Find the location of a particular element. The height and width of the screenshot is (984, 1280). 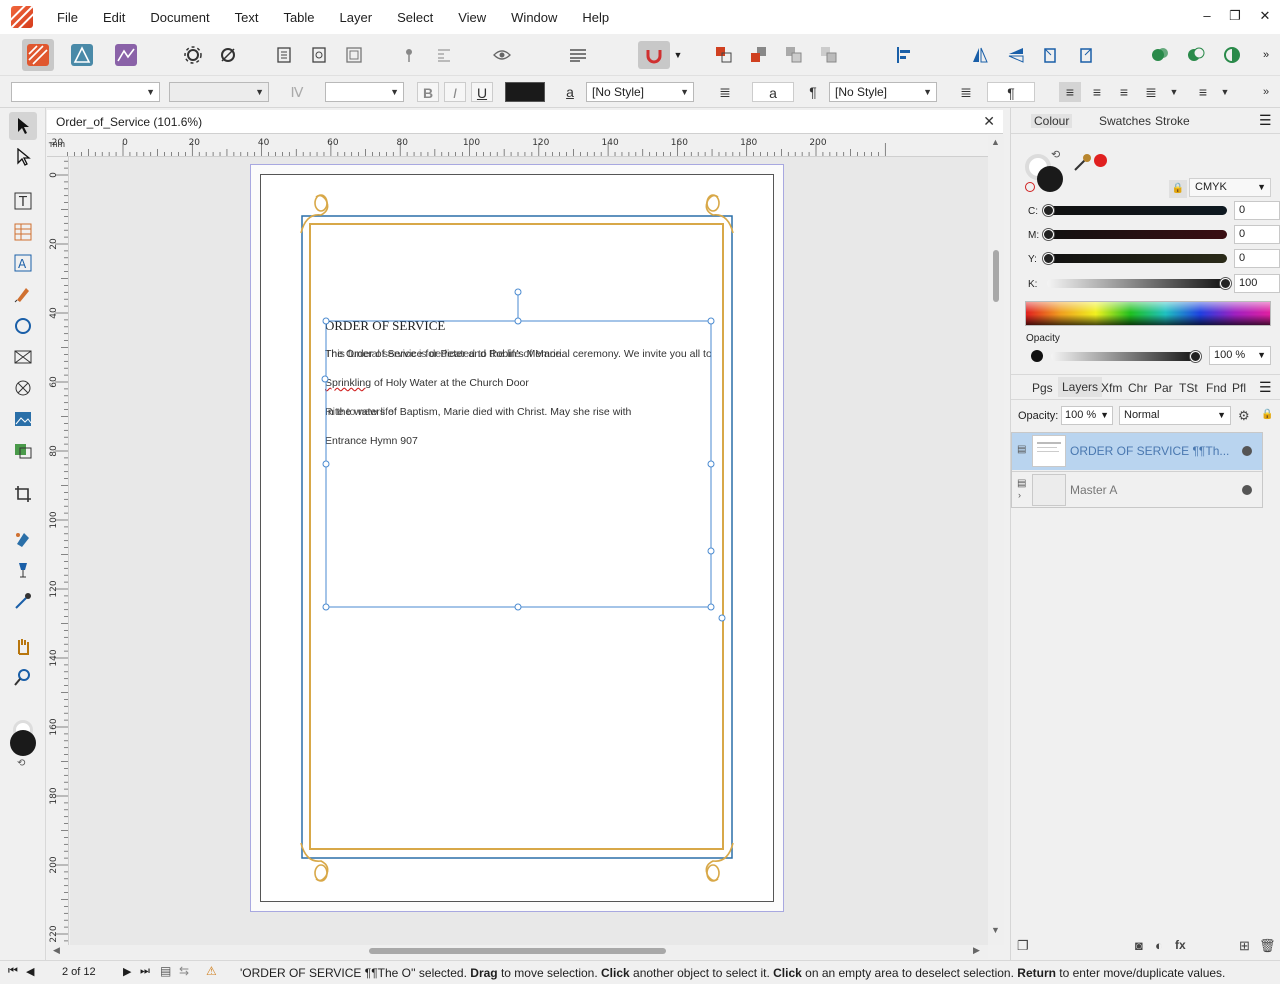

first-page-button: ⏮ is located at coordinates (13, 971).